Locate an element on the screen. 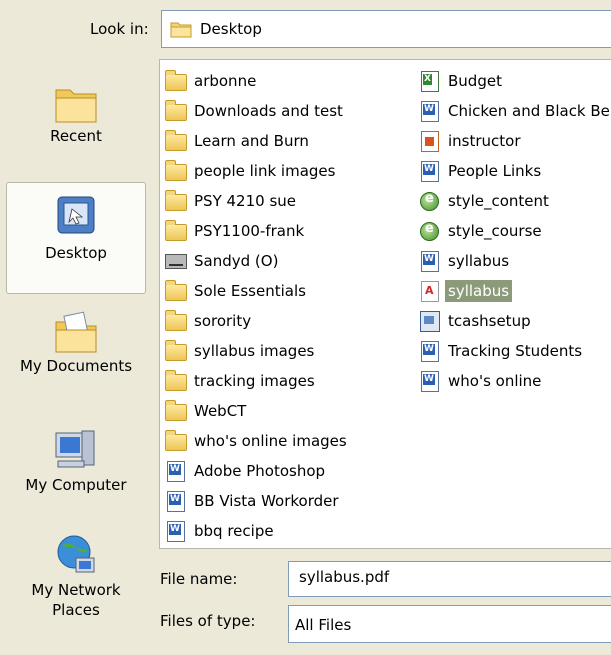 This screenshot has width=611, height=655. place-my-documents: My Documents is located at coordinates (76, 355).